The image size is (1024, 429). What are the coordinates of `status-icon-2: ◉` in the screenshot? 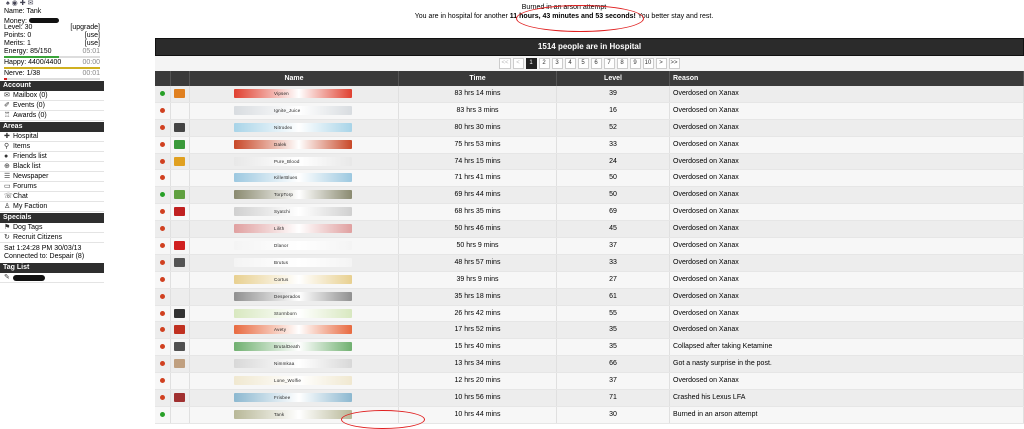 It's located at (15, 3).